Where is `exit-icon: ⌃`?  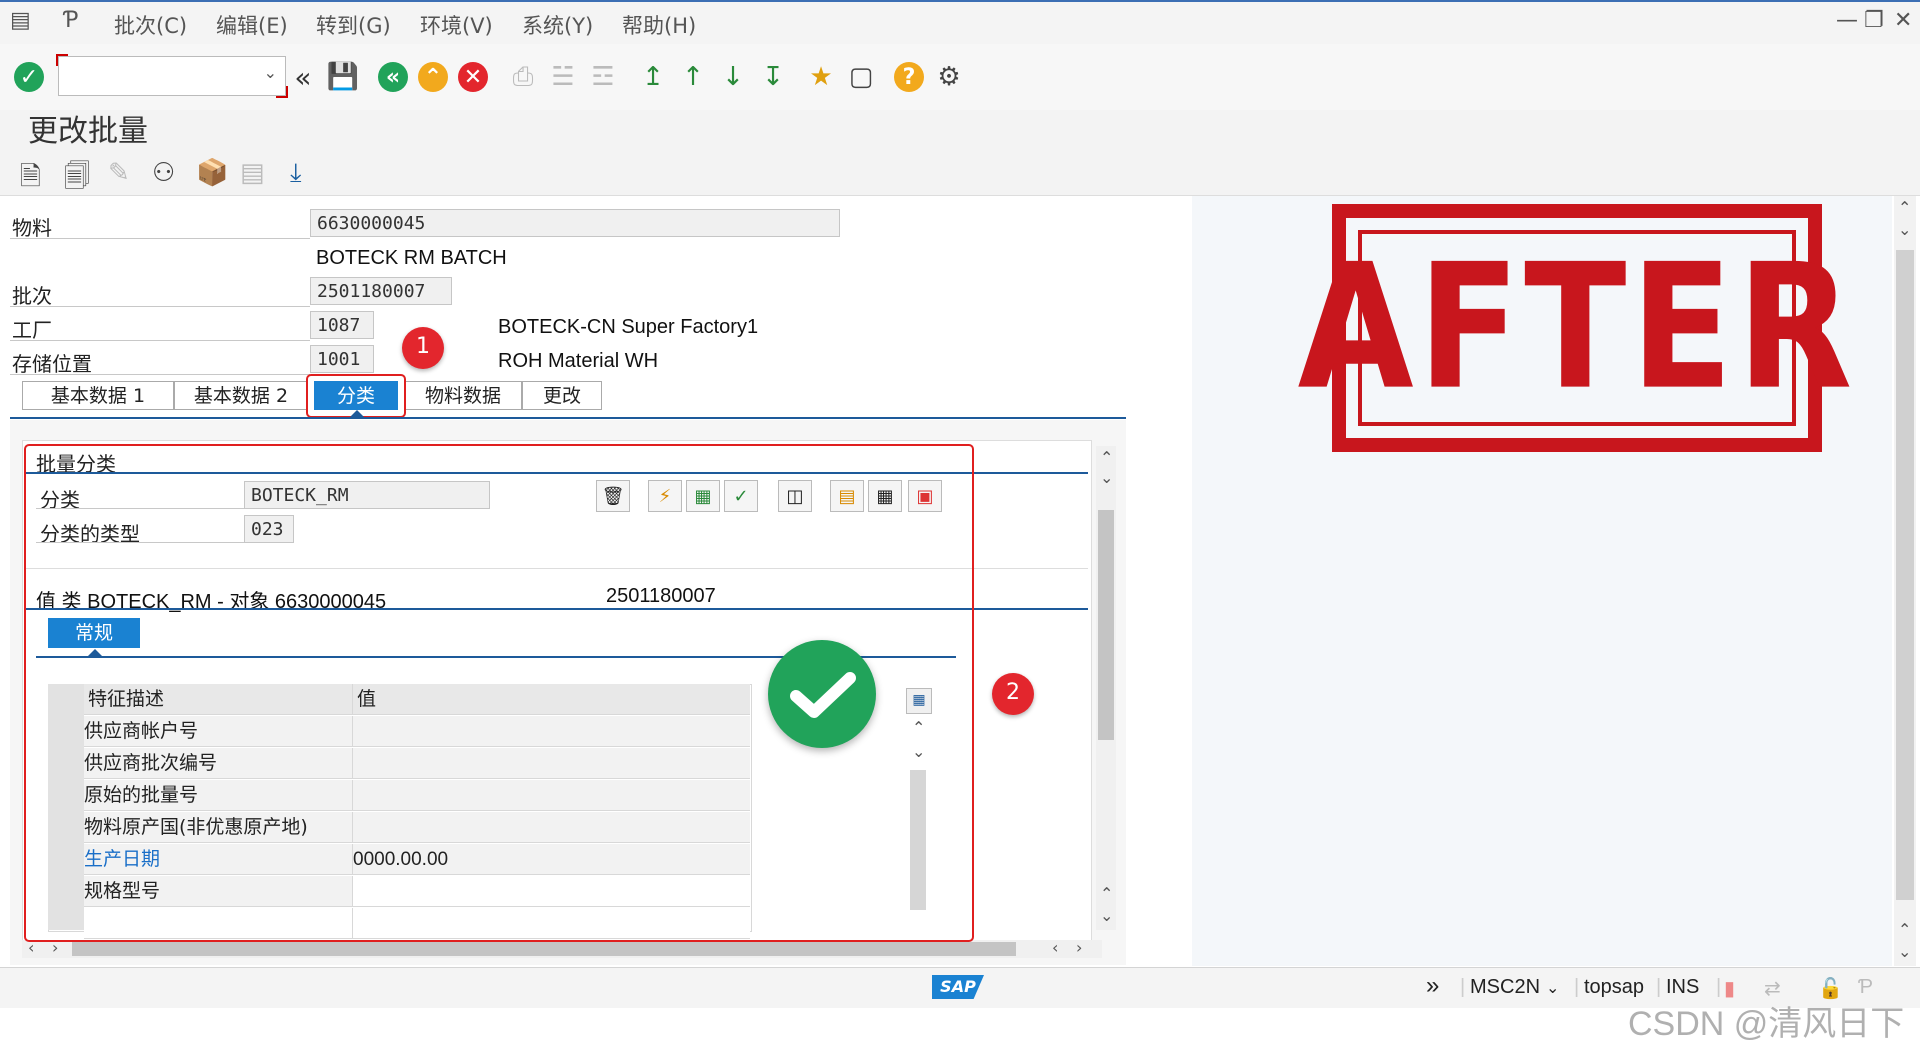
exit-icon: ⌃ is located at coordinates (433, 77).